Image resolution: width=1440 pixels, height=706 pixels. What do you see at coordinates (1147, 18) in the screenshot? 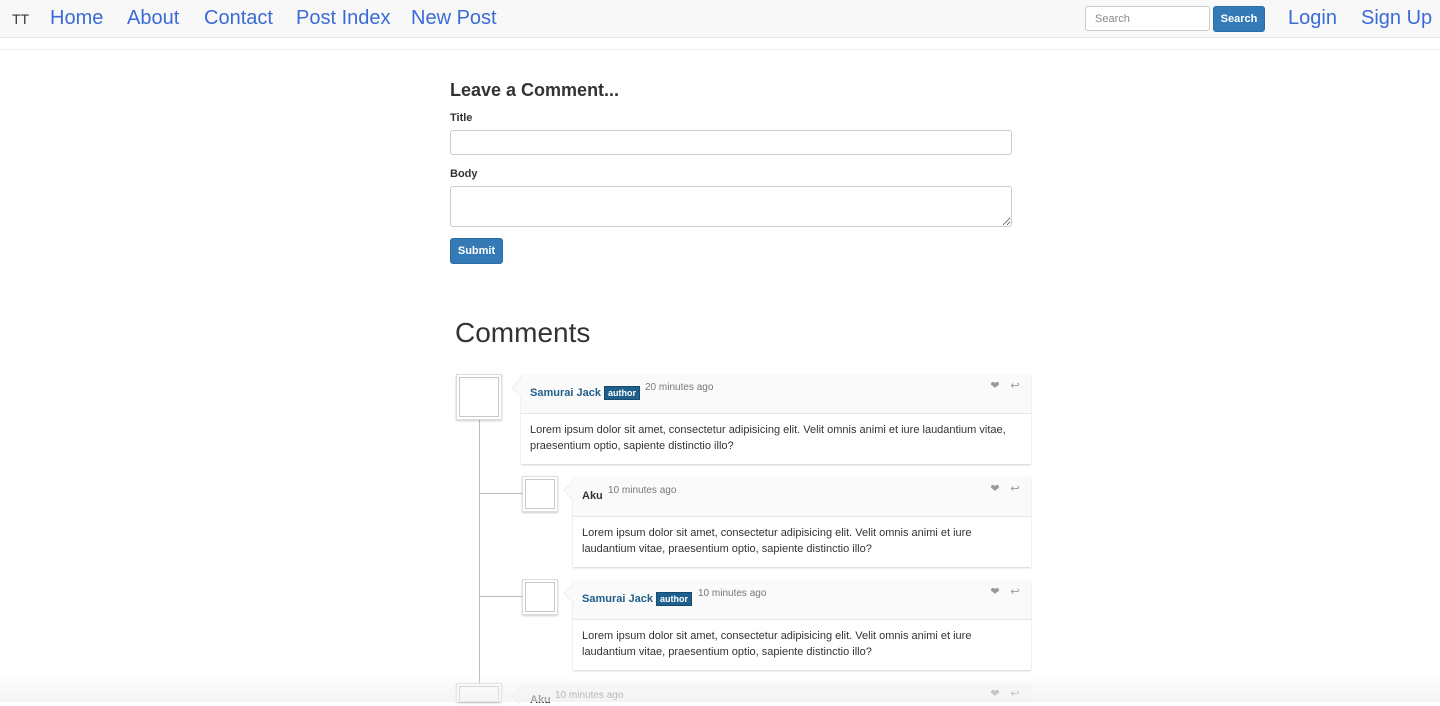
I see `search-input` at bounding box center [1147, 18].